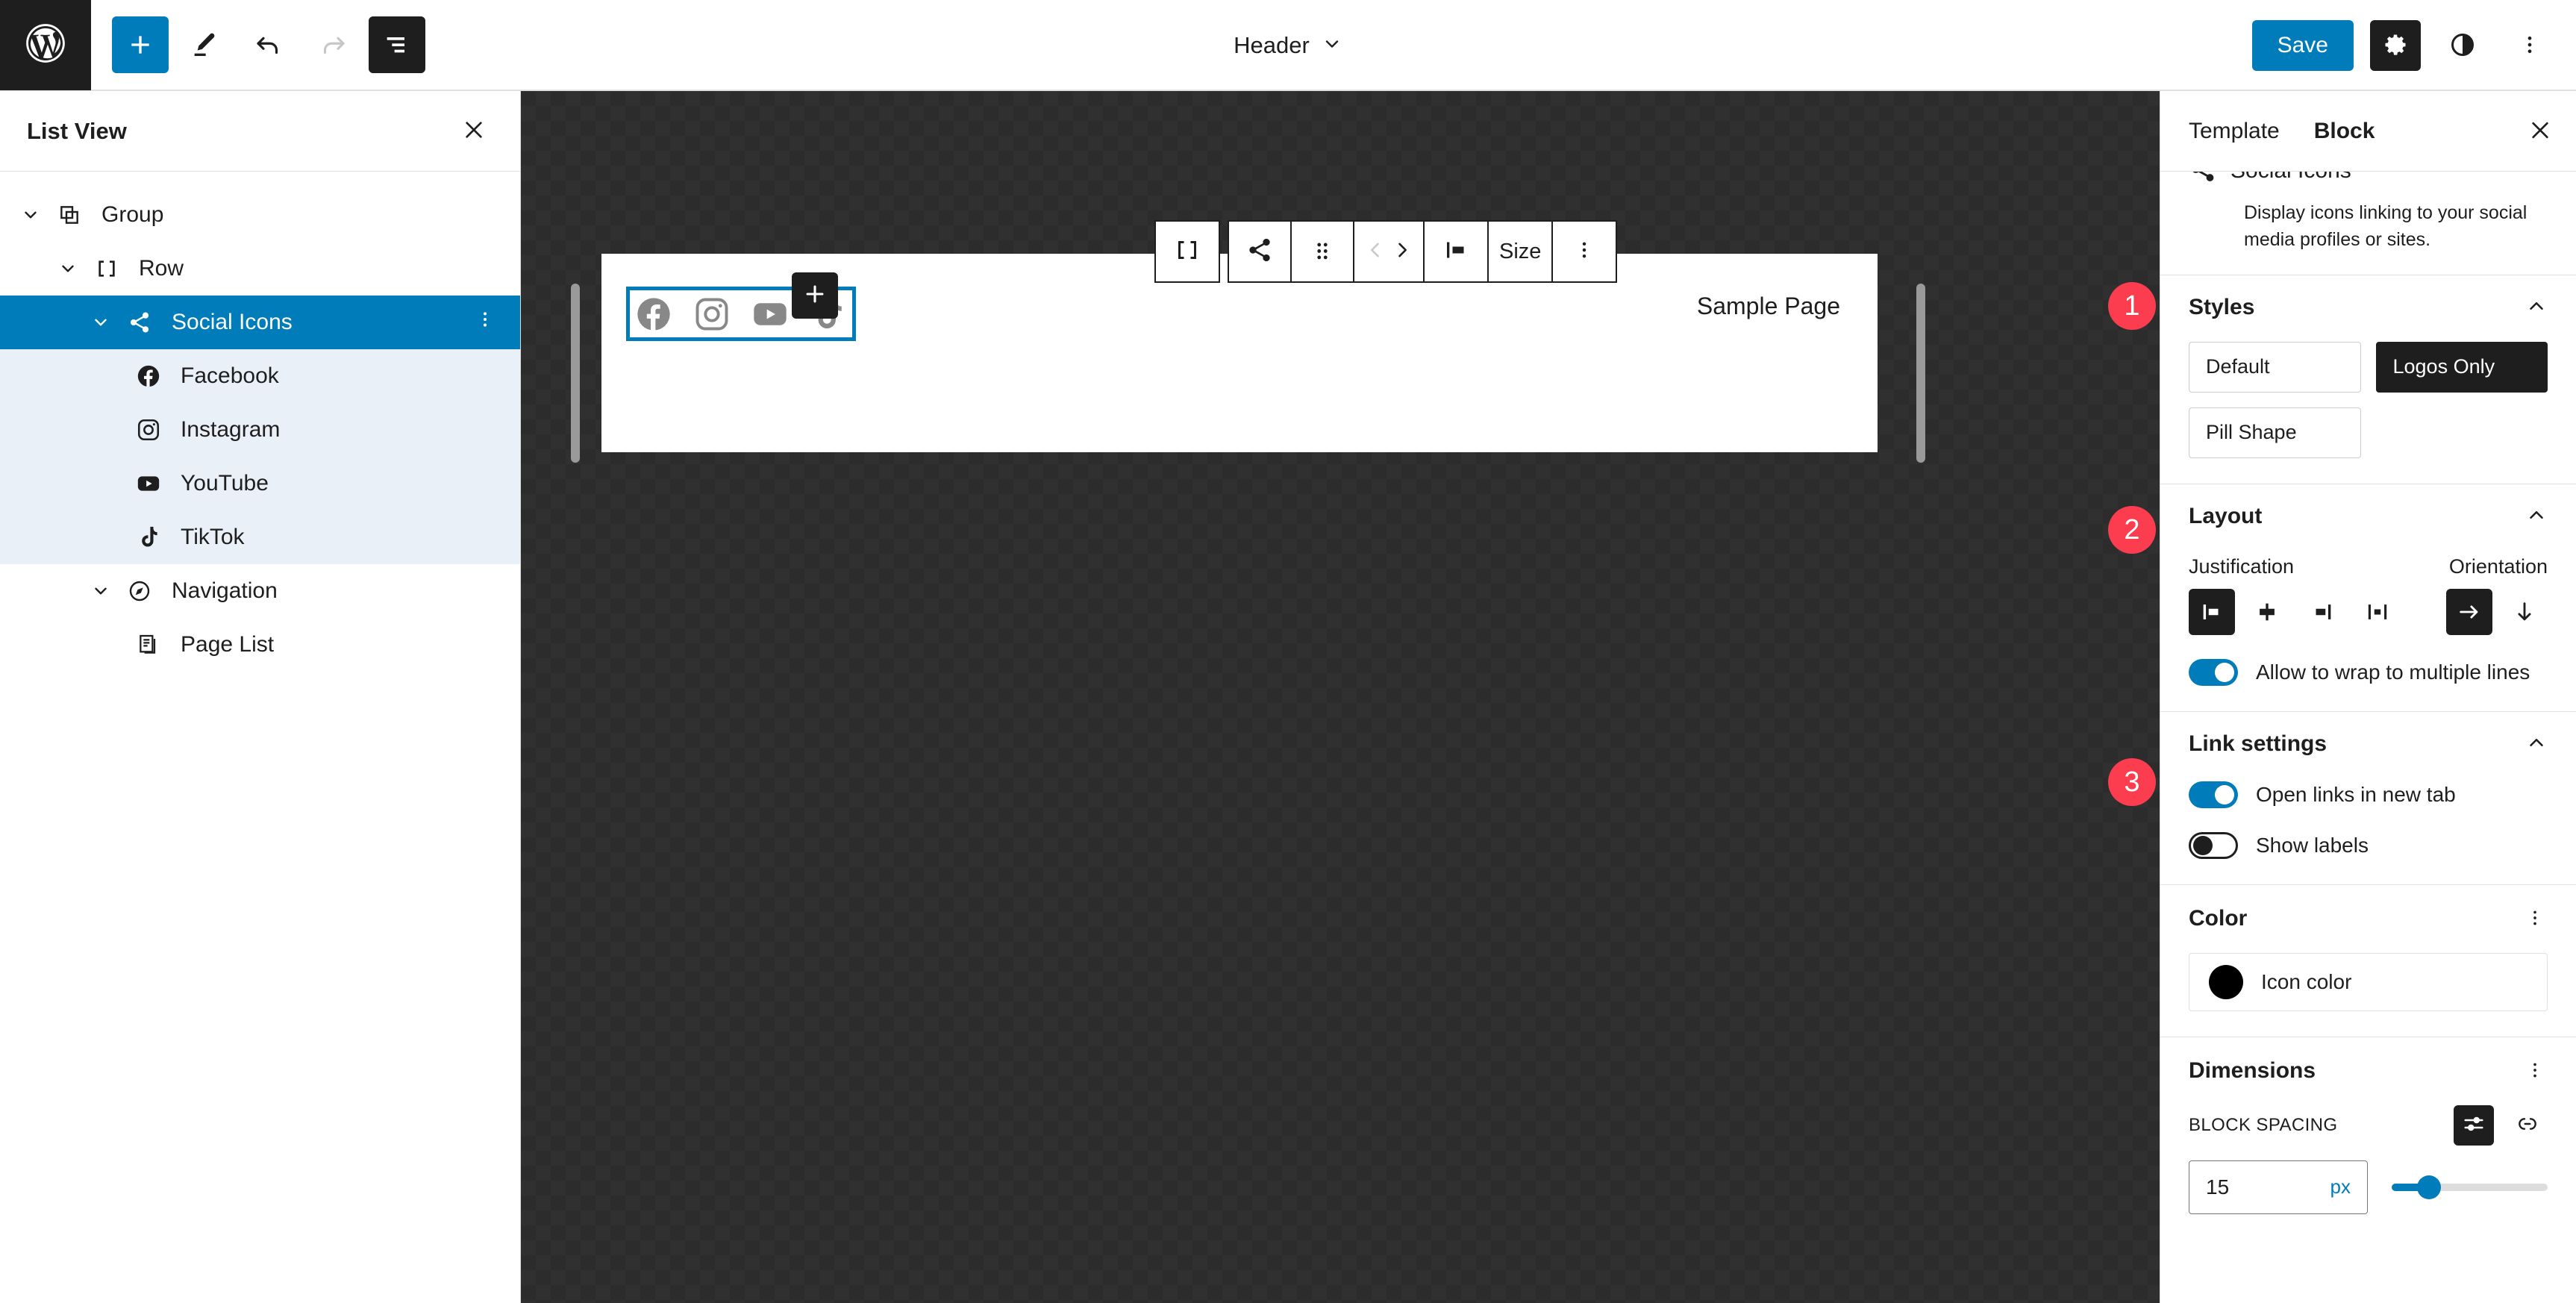 The height and width of the screenshot is (1303, 2576). I want to click on layout-panel-header: Layout, so click(2368, 517).